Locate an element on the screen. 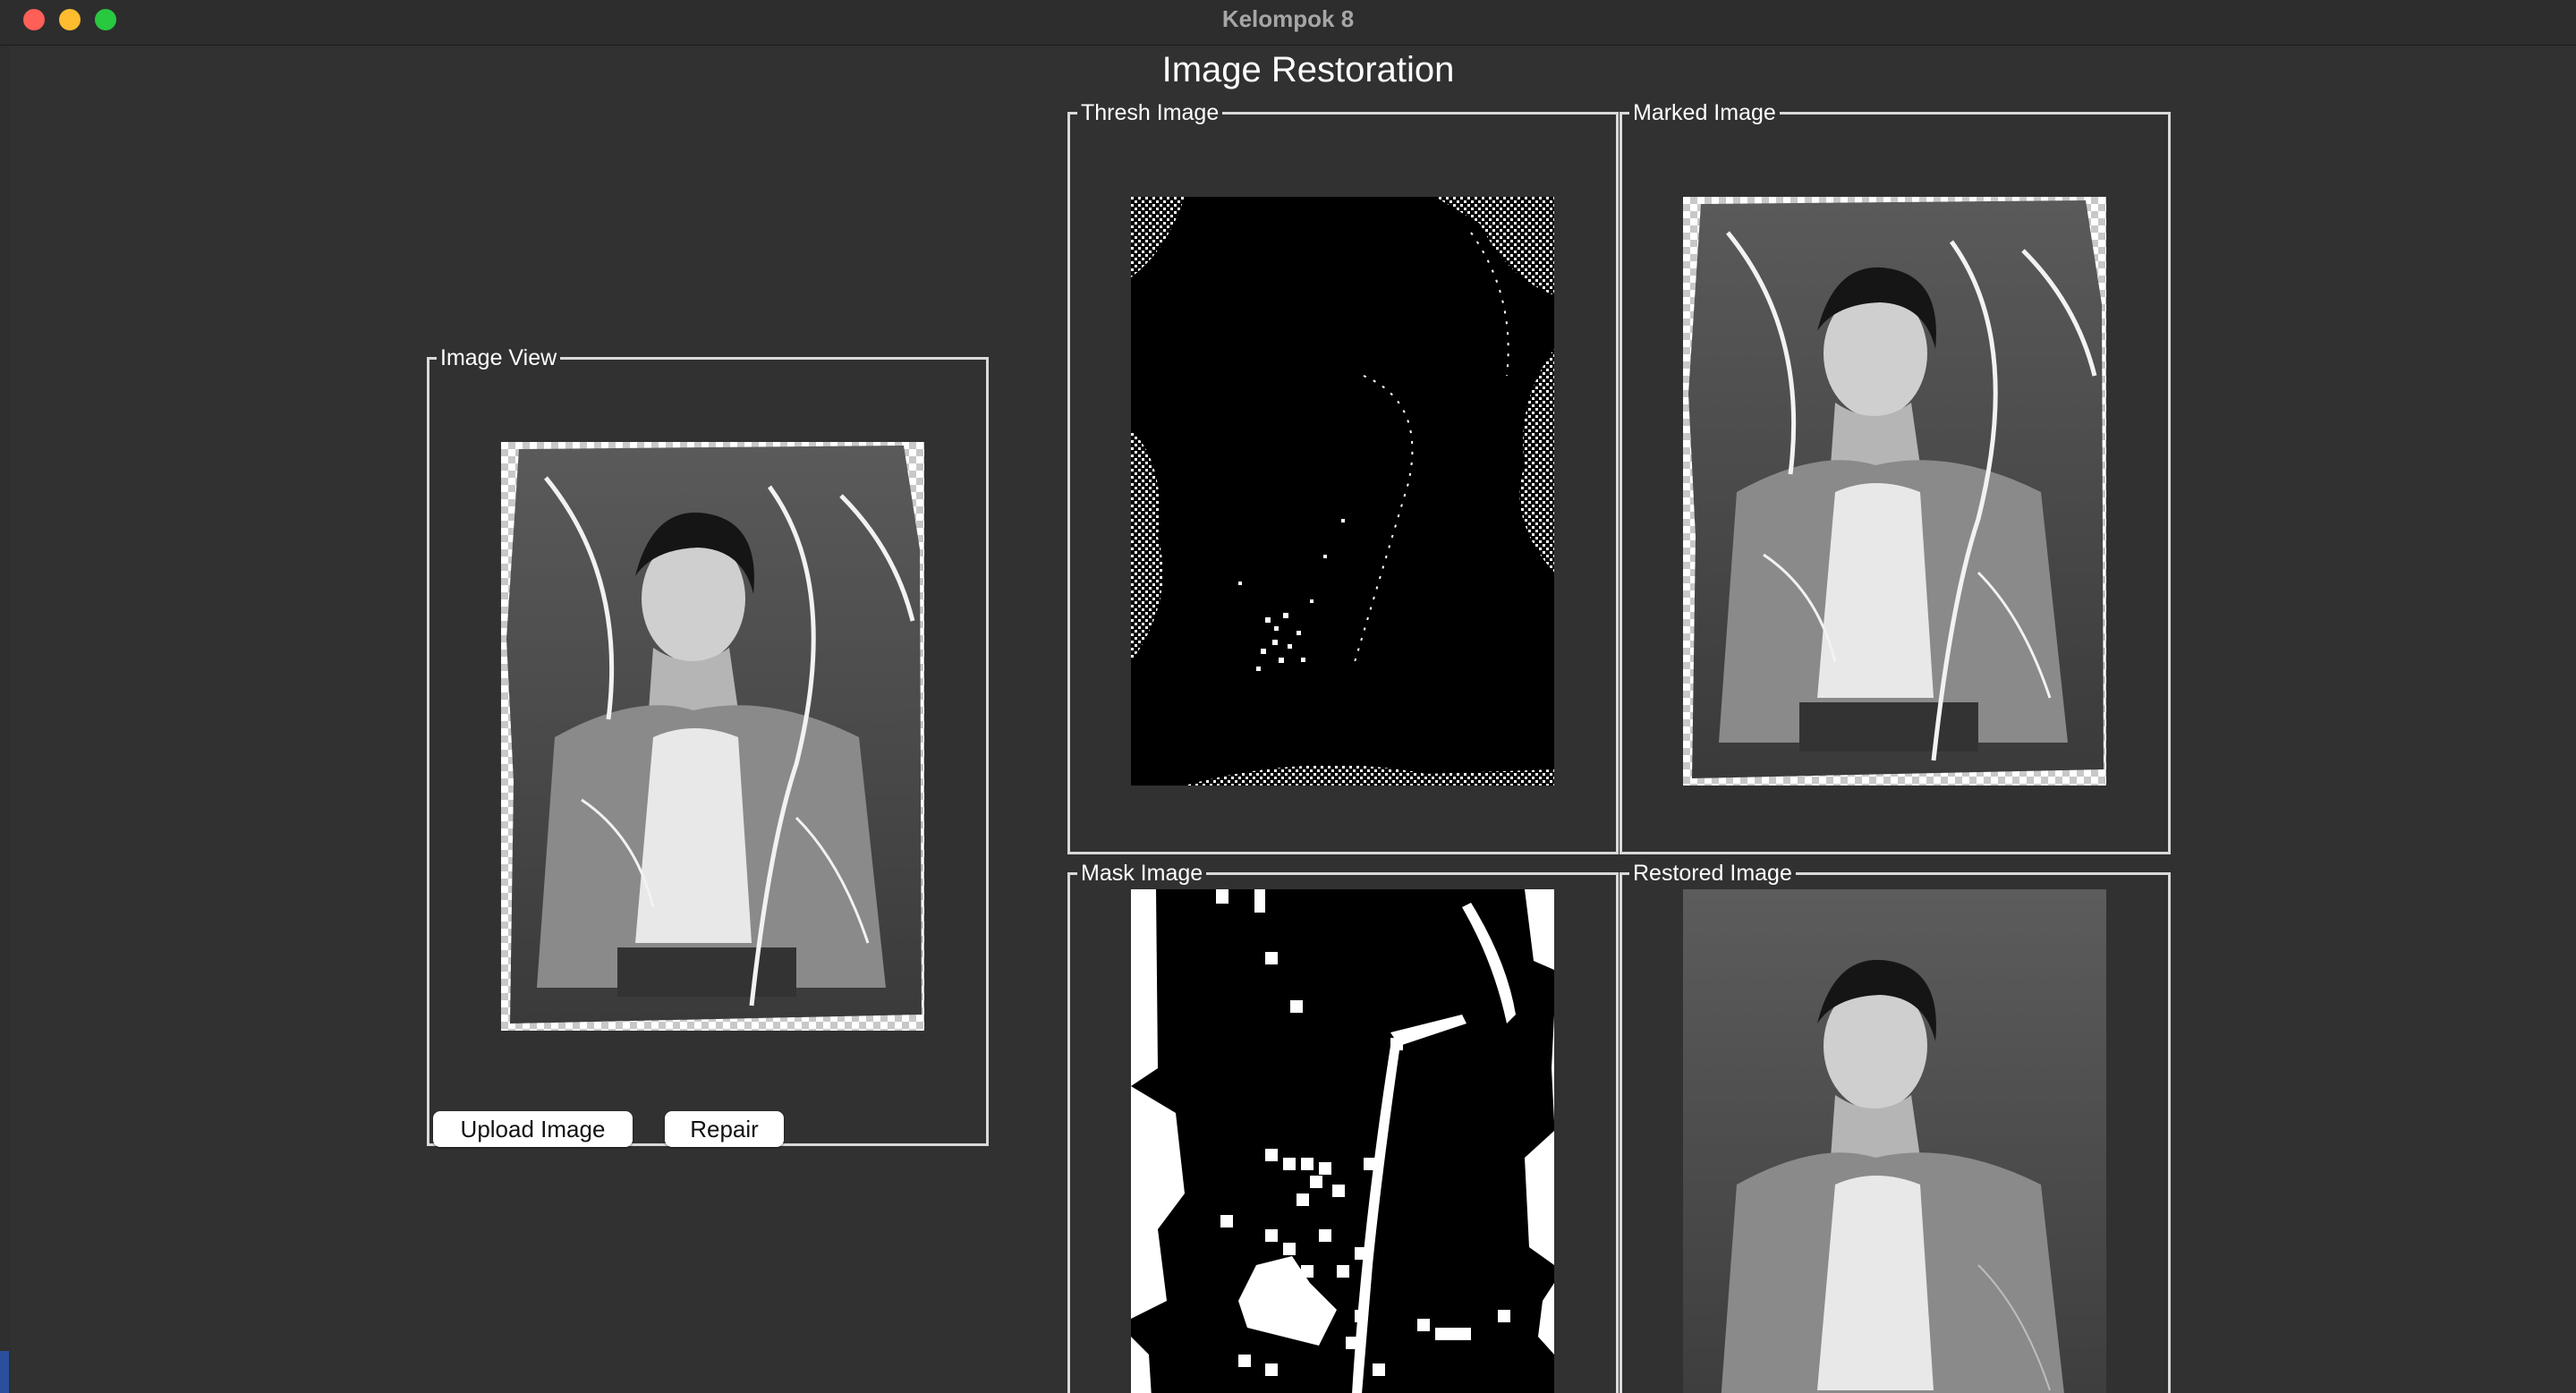 The image size is (2576, 1393). title-bar: Kelompok 8 is located at coordinates (1288, 23).